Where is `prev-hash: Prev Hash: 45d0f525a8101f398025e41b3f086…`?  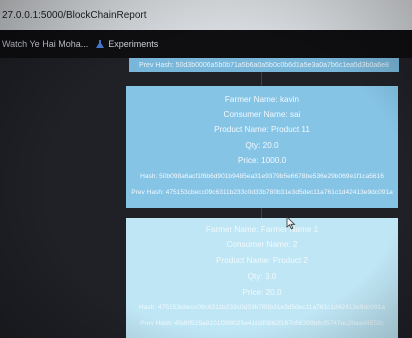 prev-hash: Prev Hash: 45d0f525a8101f398025e41b3f086… is located at coordinates (262, 323).